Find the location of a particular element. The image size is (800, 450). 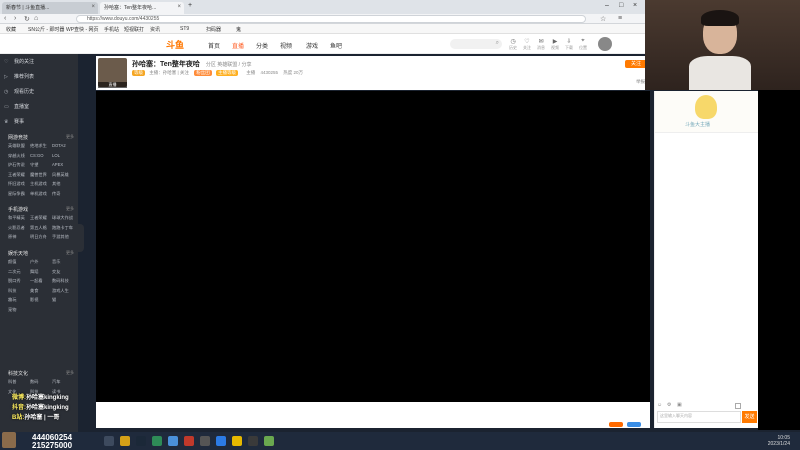

category-link: 科普 is located at coordinates (19, 382).